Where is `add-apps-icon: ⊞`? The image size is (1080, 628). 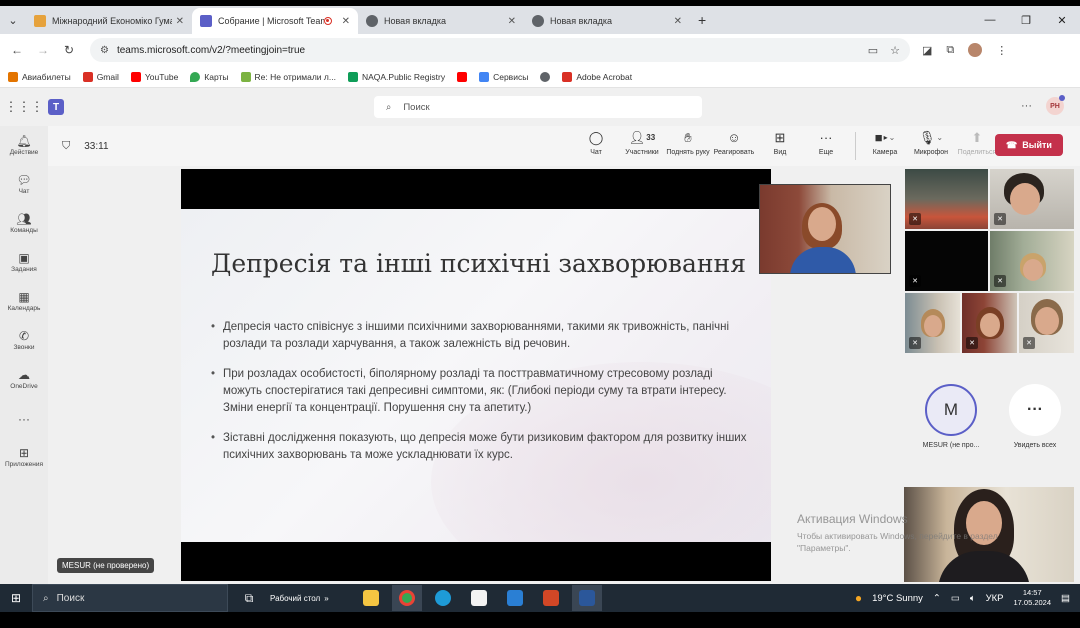 add-apps-icon: ⊞ is located at coordinates (24, 453).